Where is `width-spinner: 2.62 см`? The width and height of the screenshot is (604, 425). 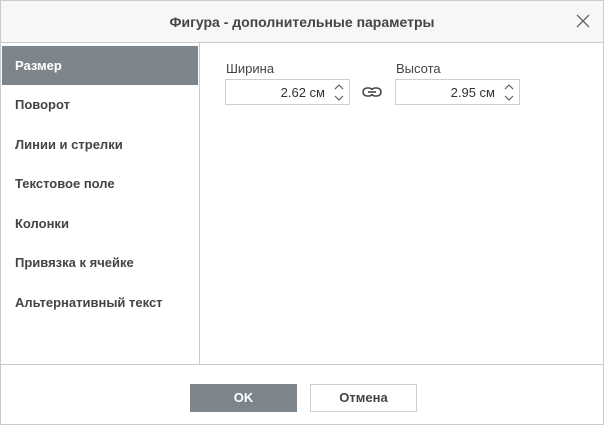
width-spinner: 2.62 см is located at coordinates (287, 92).